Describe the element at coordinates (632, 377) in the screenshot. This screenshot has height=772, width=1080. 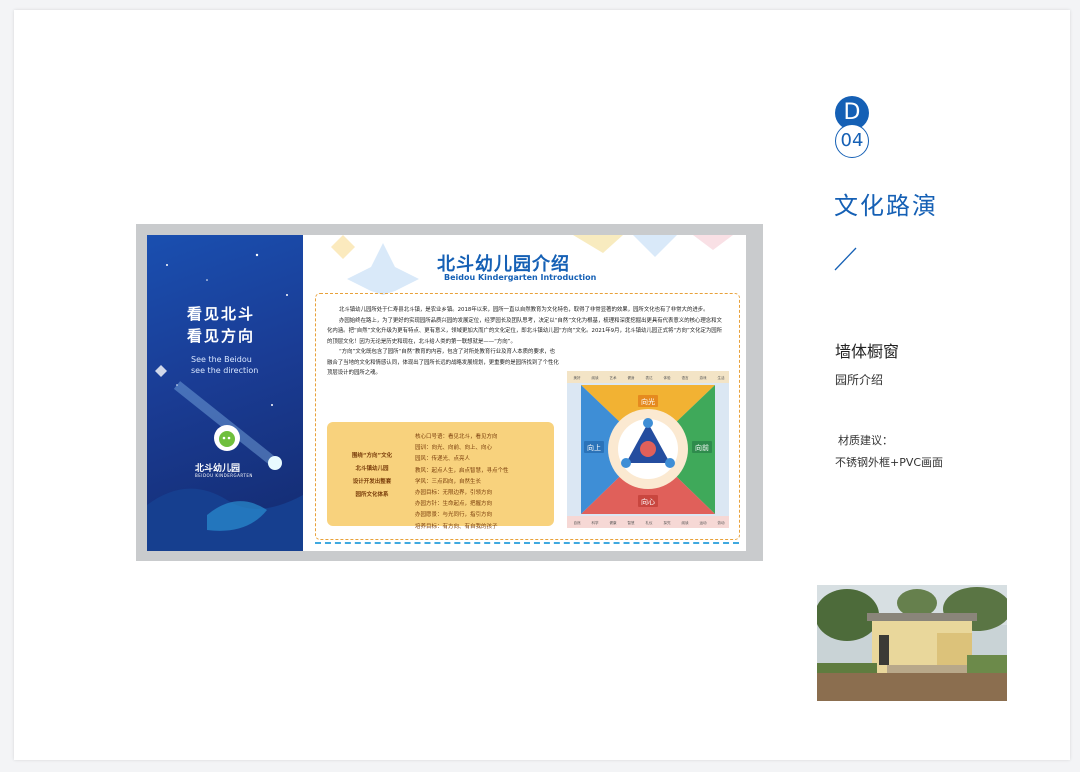
I see `top-row-label: 健身` at that location.